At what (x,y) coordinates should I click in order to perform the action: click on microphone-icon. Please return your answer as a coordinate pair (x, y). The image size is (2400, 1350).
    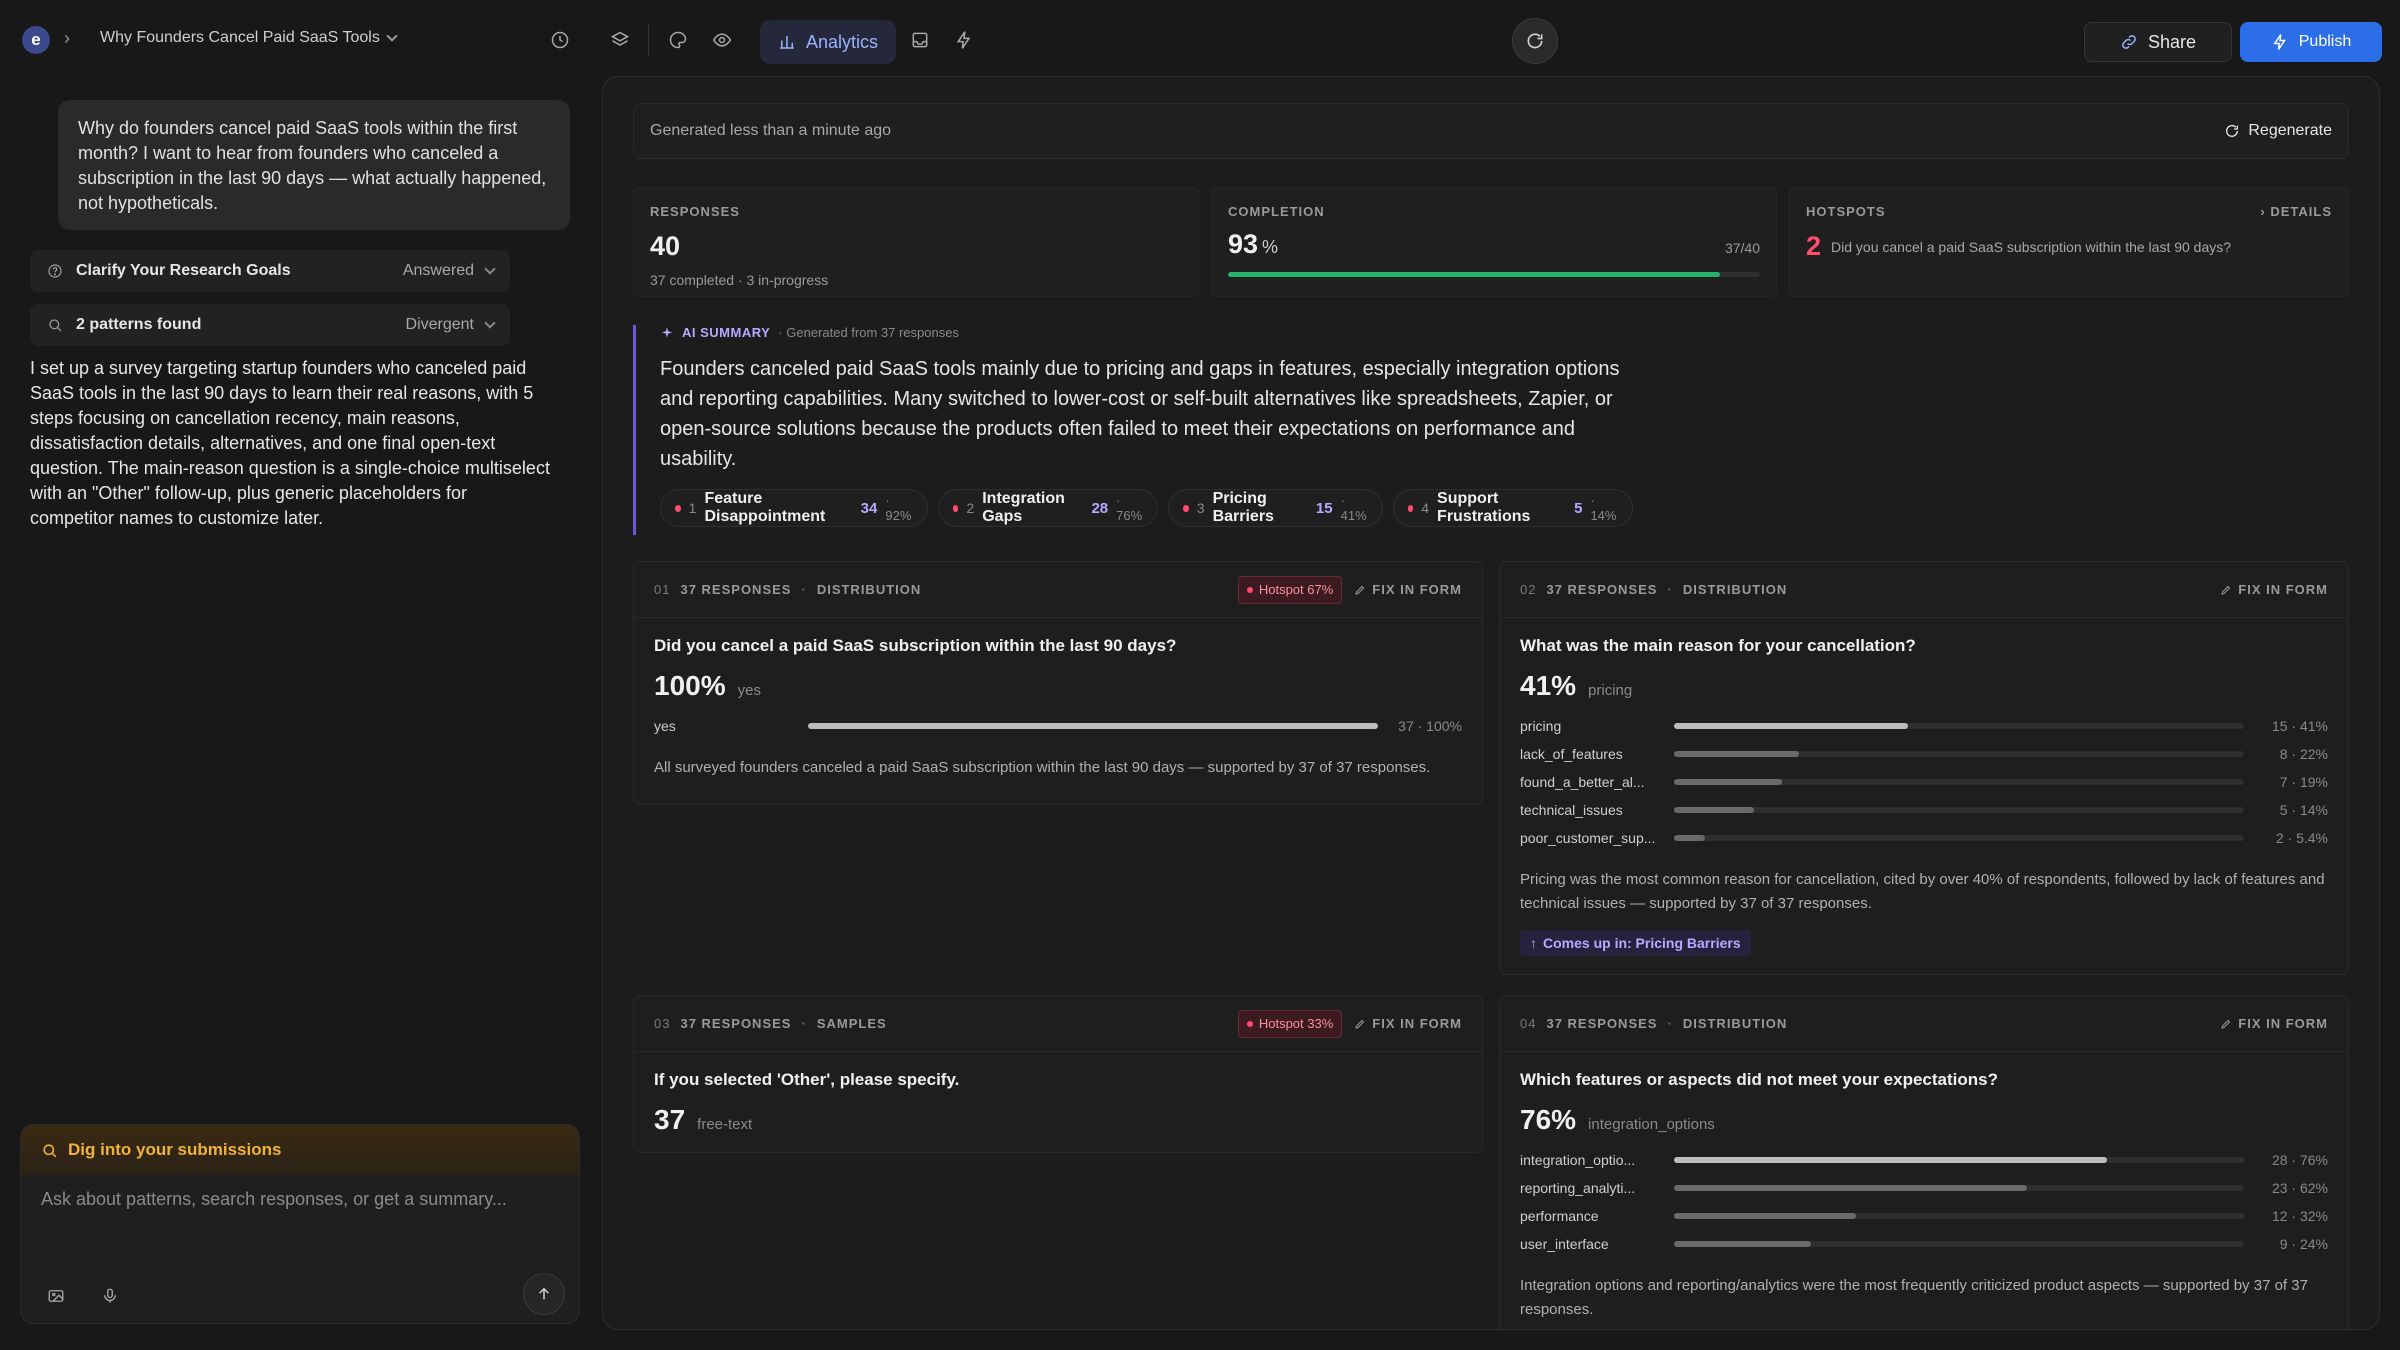
    Looking at the image, I should click on (110, 1296).